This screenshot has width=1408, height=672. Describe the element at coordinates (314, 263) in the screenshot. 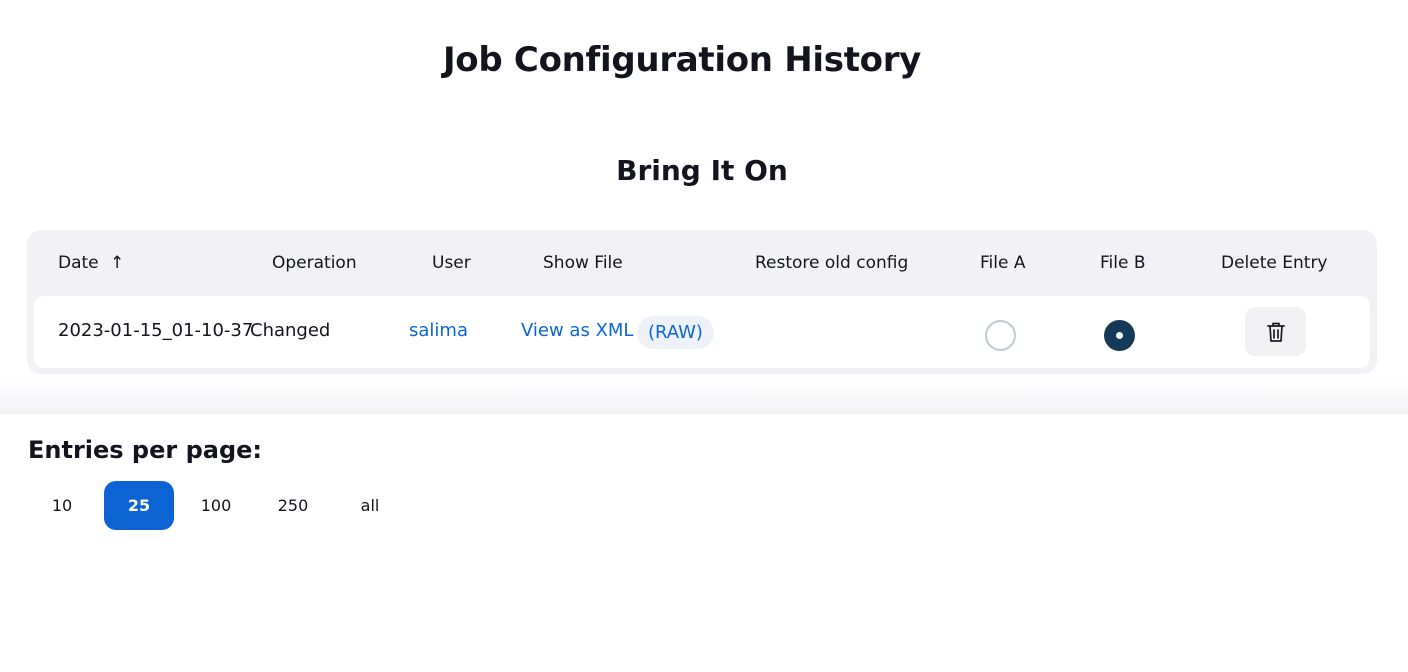

I see `column-header-operation: Operation` at that location.